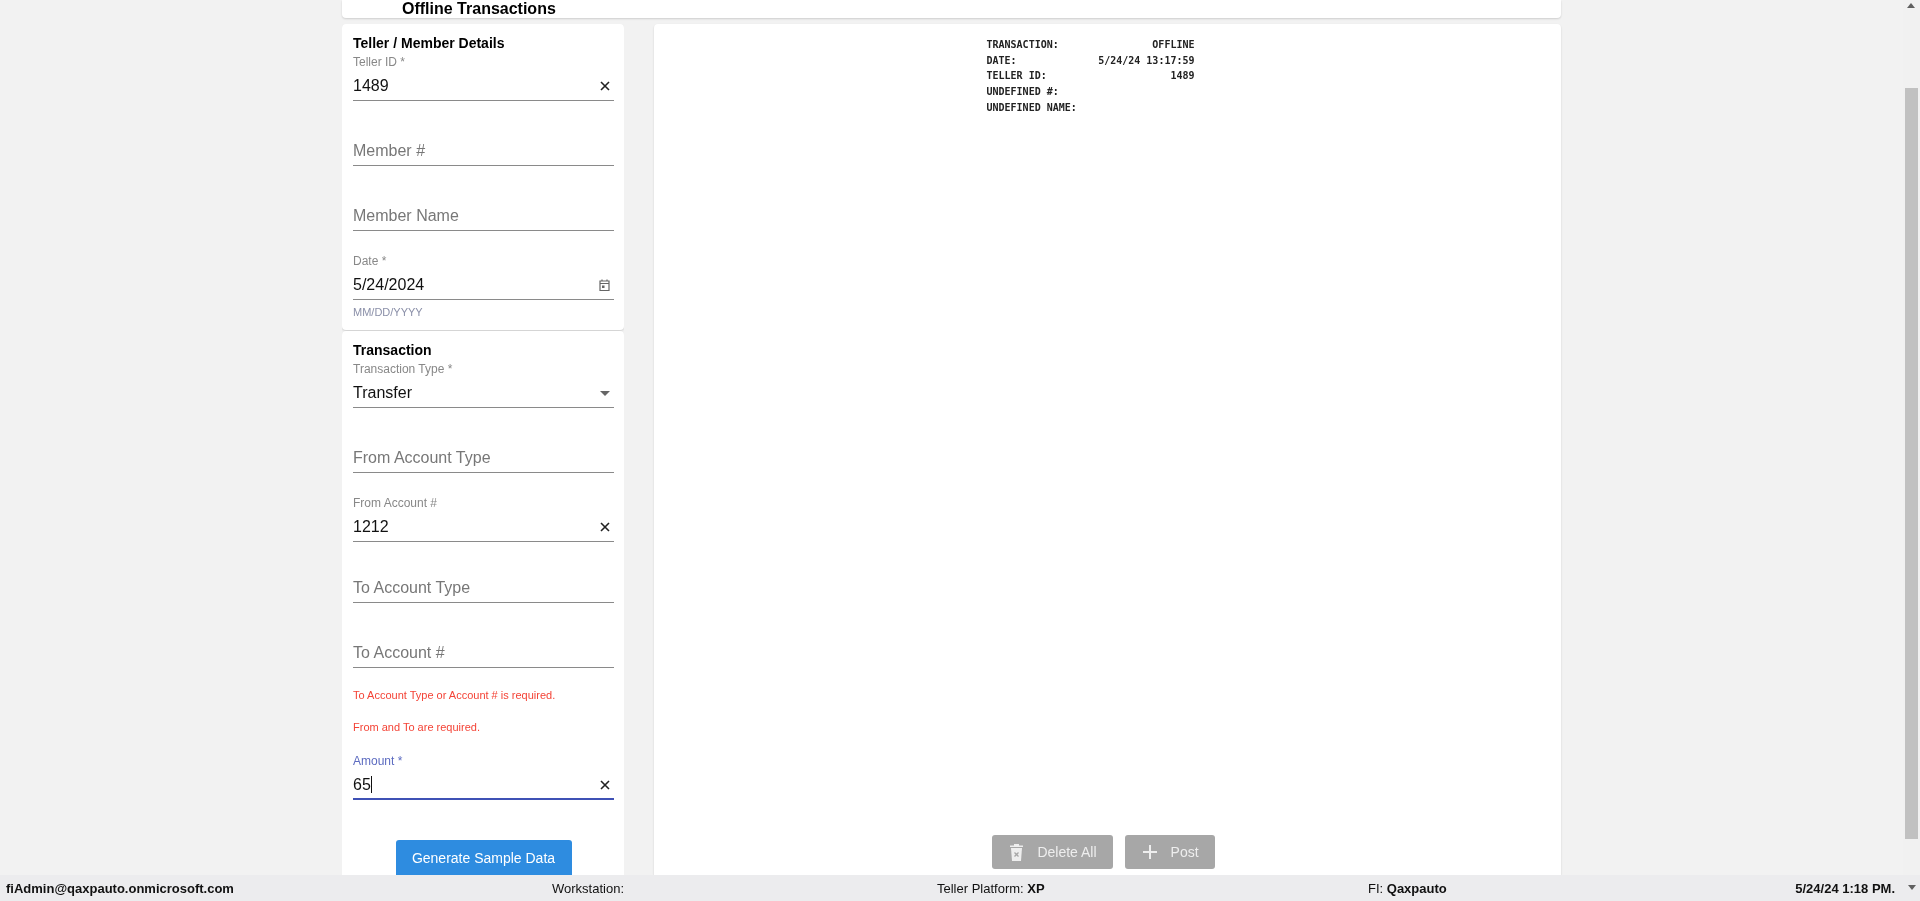 This screenshot has height=901, width=1920. I want to click on receipt-label: UNDEFINED NAME:, so click(1031, 107).